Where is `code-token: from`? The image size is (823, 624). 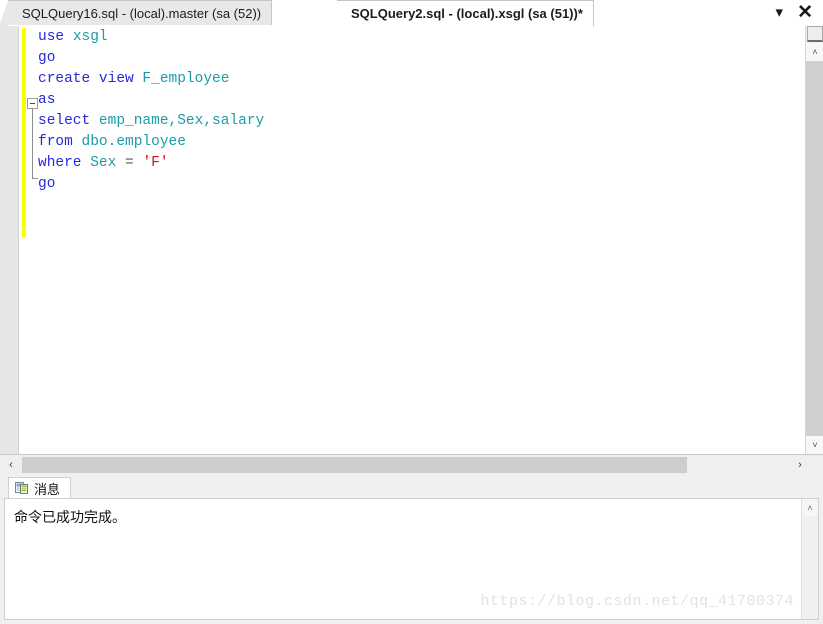
code-token: from is located at coordinates (60, 142).